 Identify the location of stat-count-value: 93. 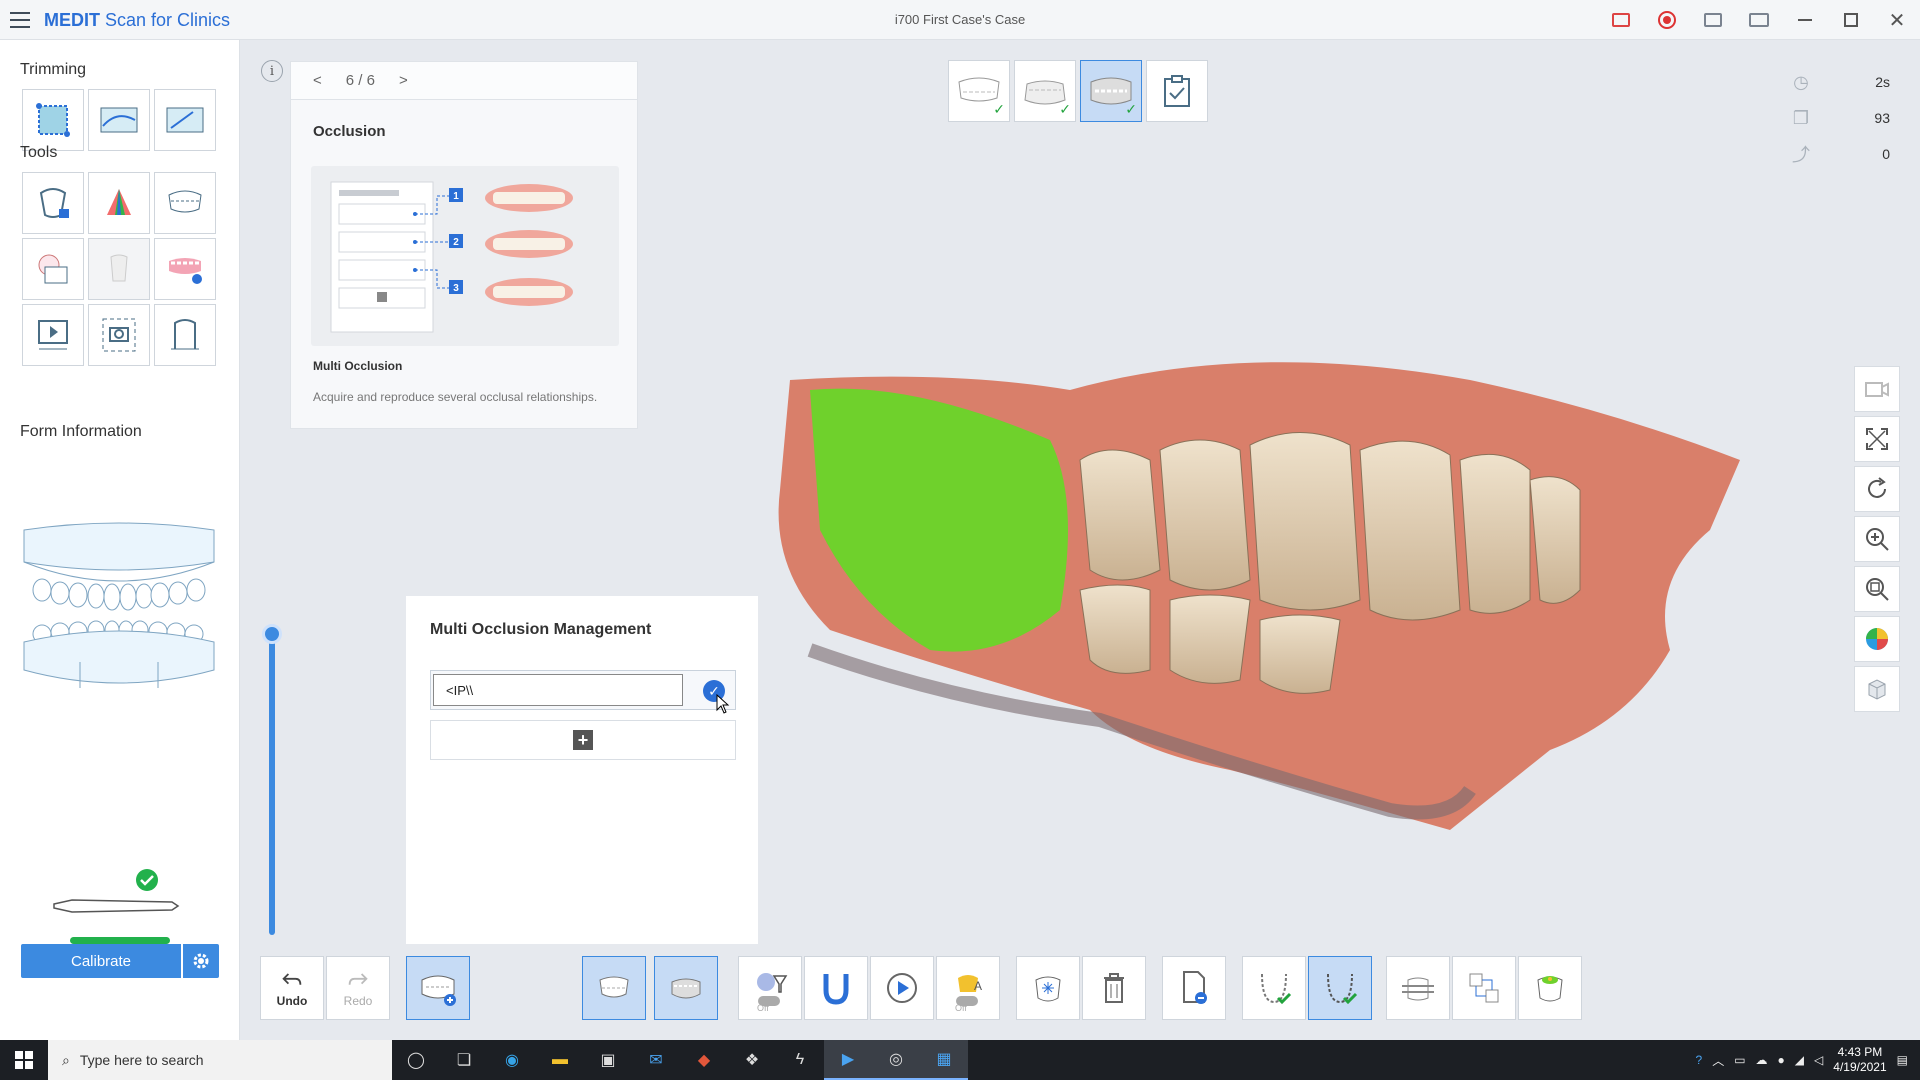
(1882, 118).